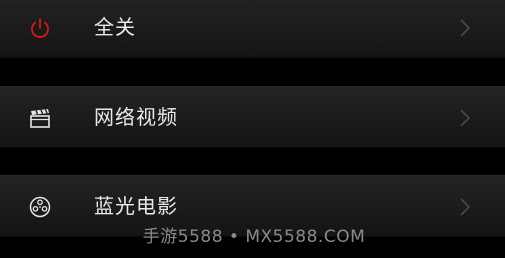  Describe the element at coordinates (40, 28) in the screenshot. I see `power-icon` at that location.